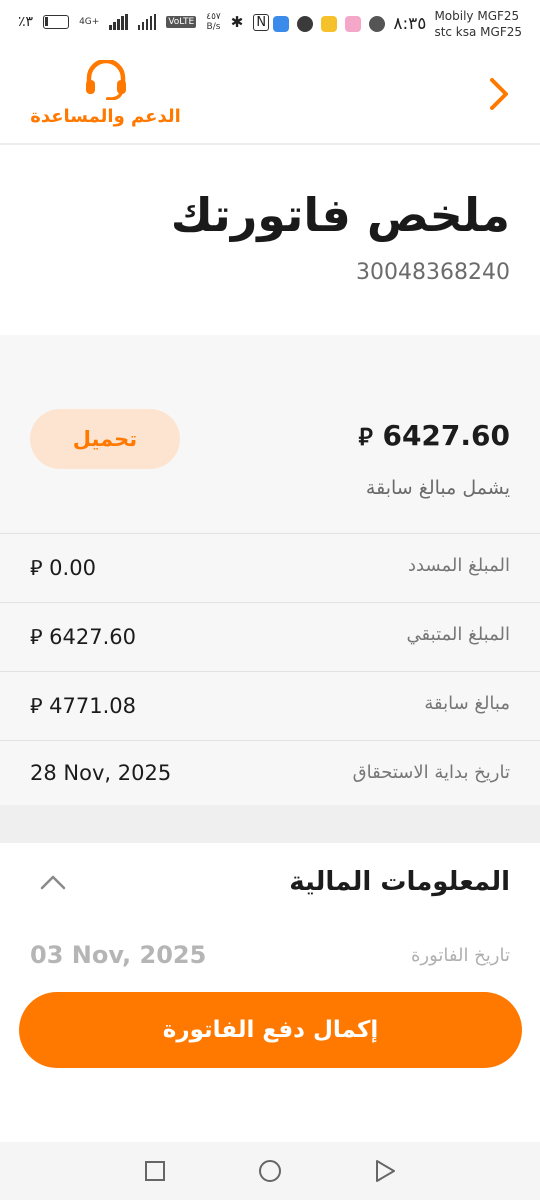  Describe the element at coordinates (340, 215) in the screenshot. I see `page-title: ملخص فاتورتك` at that location.